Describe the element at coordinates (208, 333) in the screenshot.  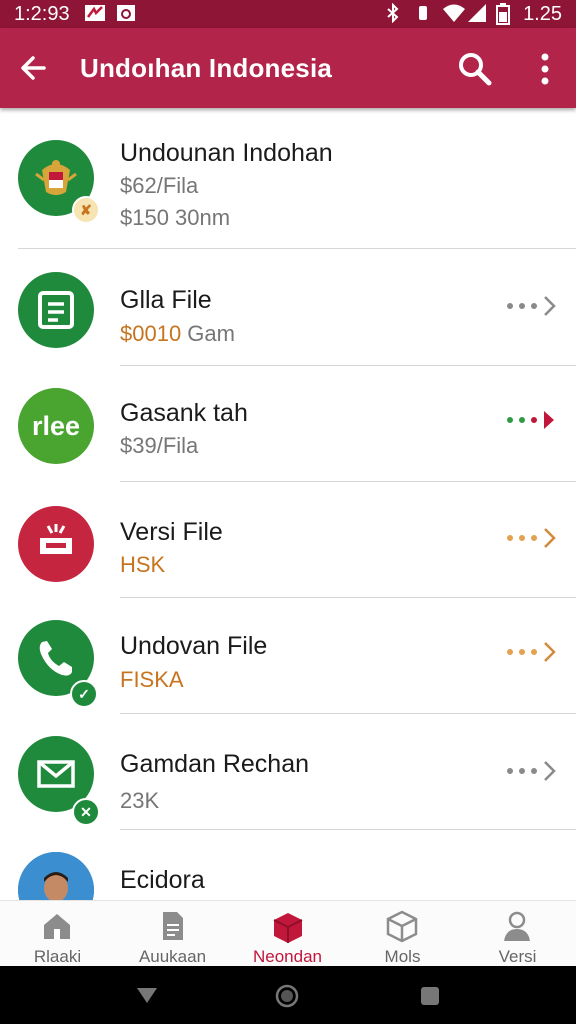
I see `item-unit: Gam` at that location.